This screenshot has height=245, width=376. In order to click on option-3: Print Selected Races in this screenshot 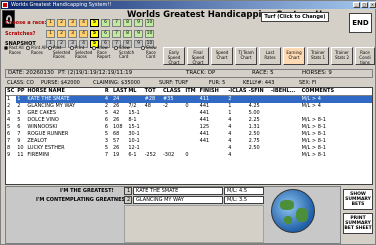, I will do `click(81, 52)`.